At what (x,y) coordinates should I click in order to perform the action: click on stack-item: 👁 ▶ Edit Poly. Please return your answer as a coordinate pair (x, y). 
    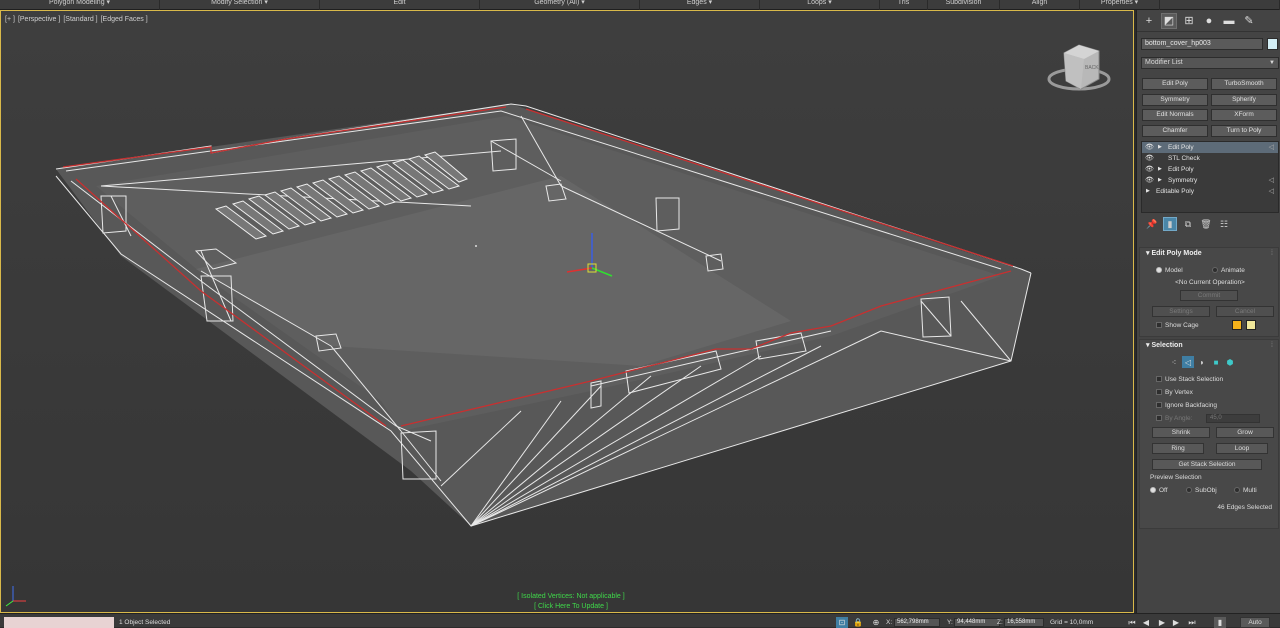
    Looking at the image, I should click on (1210, 169).